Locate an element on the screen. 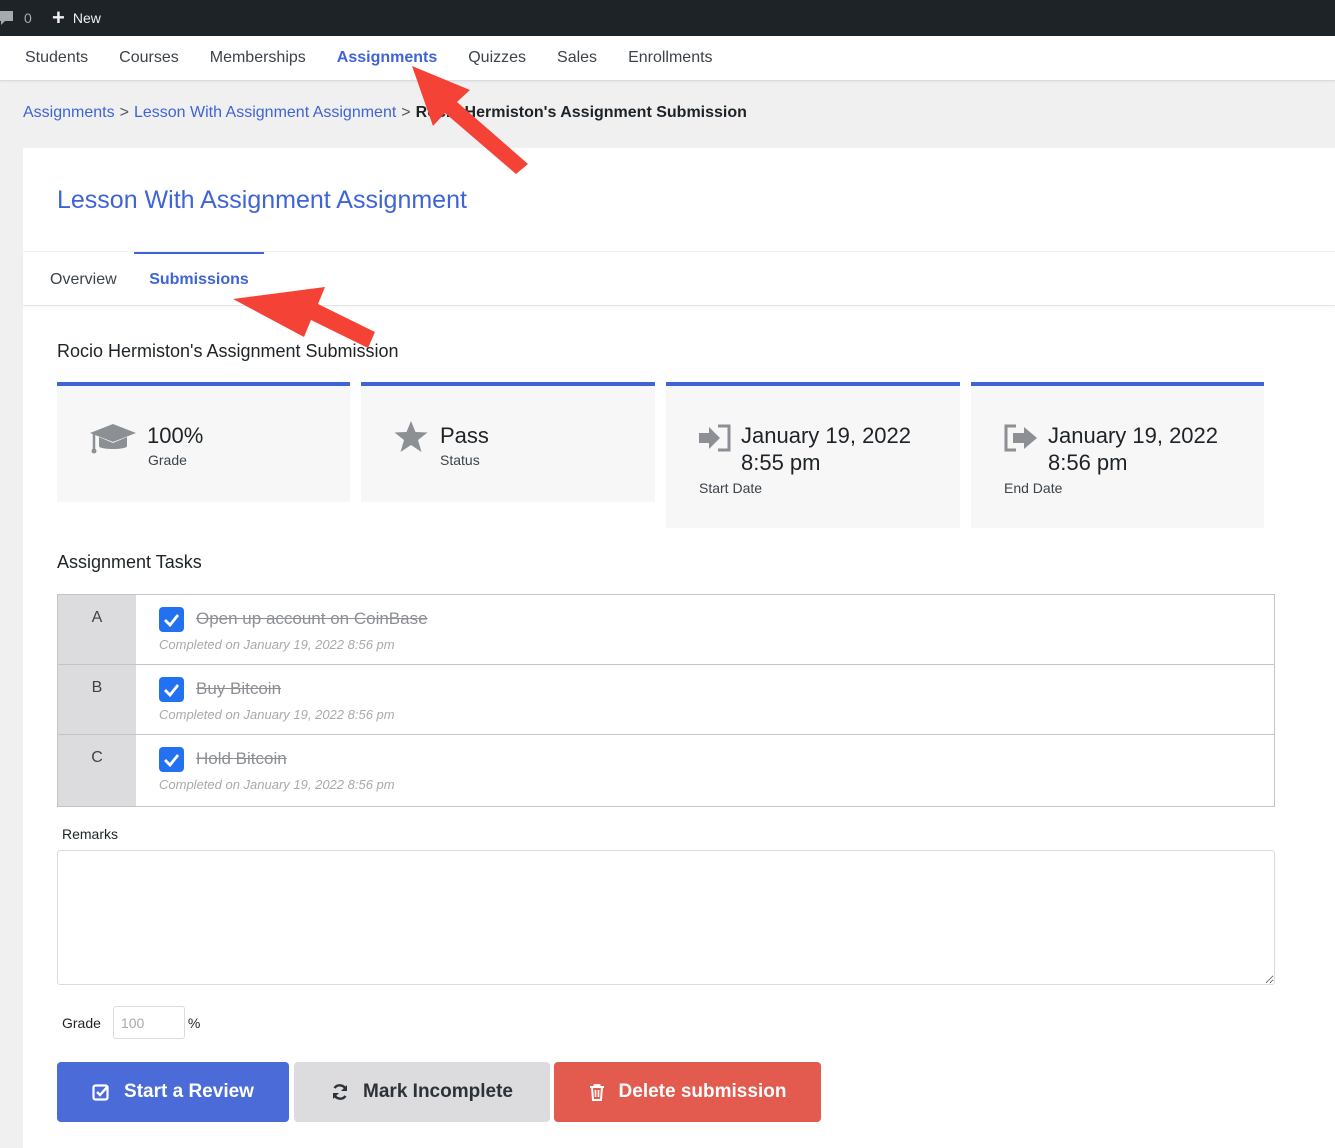  task-text: Buy Bitcoin is located at coordinates (239, 688).